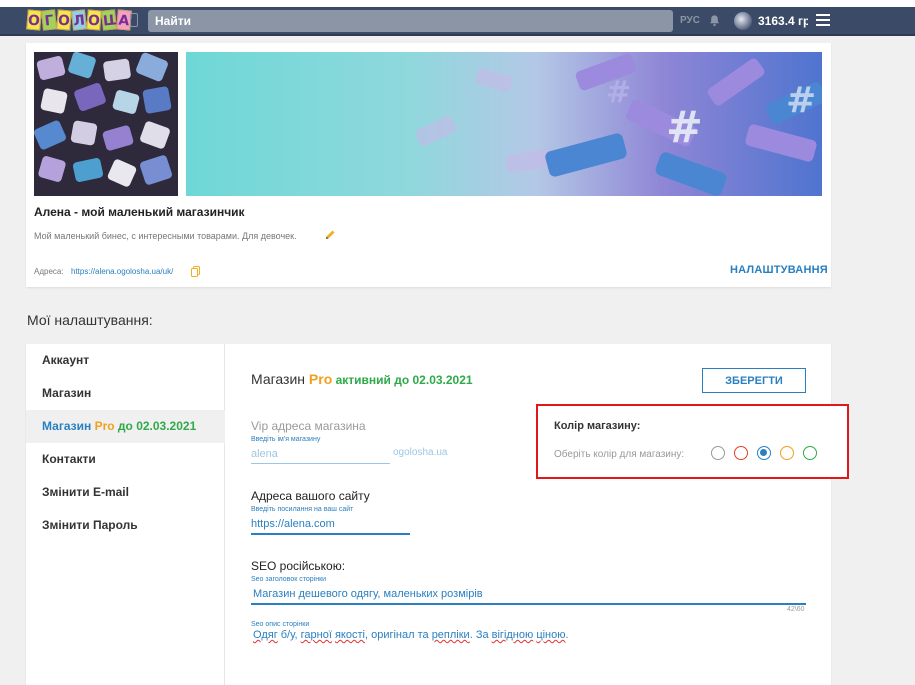 Image resolution: width=915 pixels, height=685 pixels. Describe the element at coordinates (289, 579) in the screenshot. I see `seo-title-hint: Seo заголовок сторінки` at that location.